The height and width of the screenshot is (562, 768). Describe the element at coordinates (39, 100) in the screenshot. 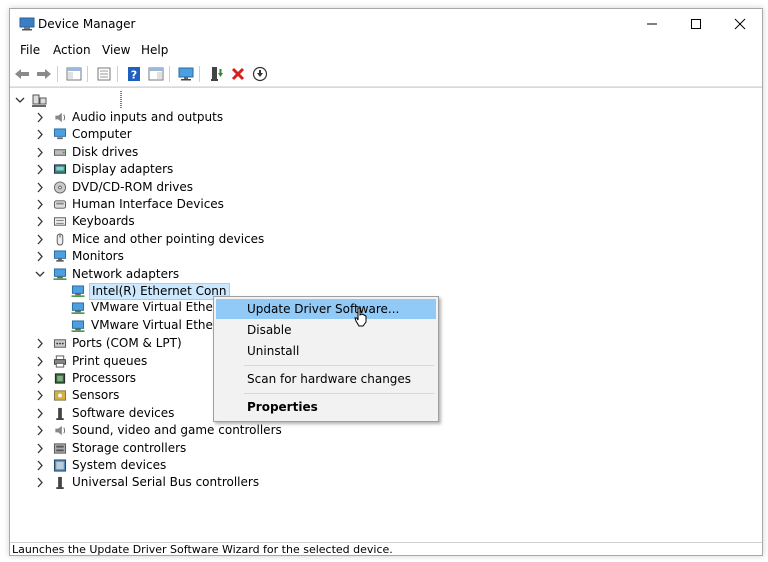

I see `computer-root-icon` at that location.